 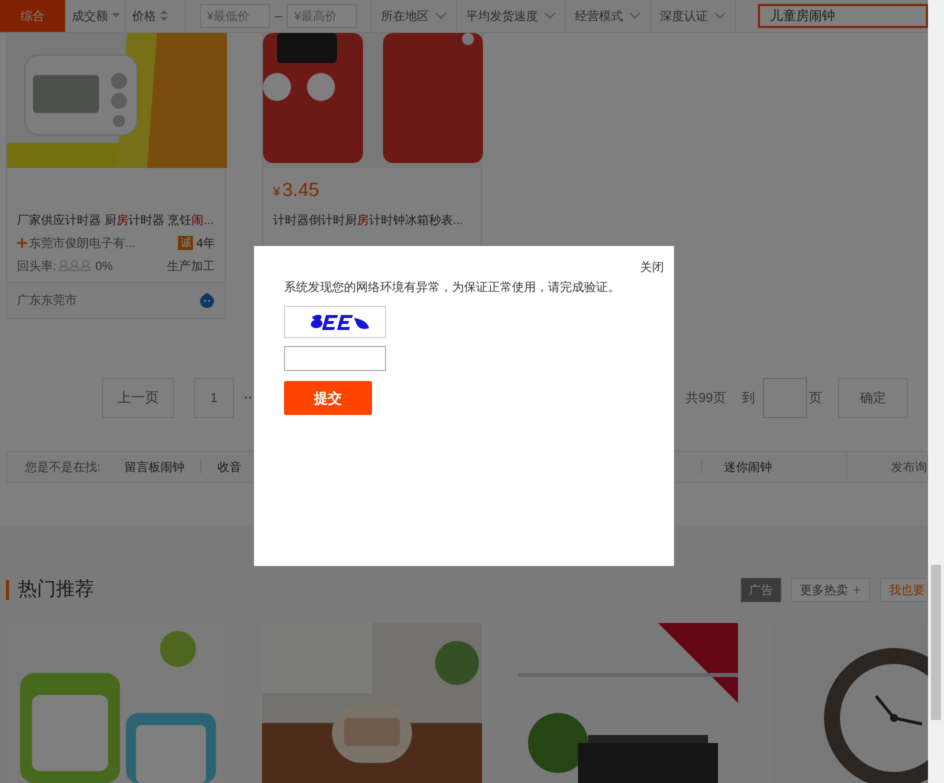 What do you see at coordinates (138, 398) in the screenshot?
I see `prev-page-button: 上一页` at bounding box center [138, 398].